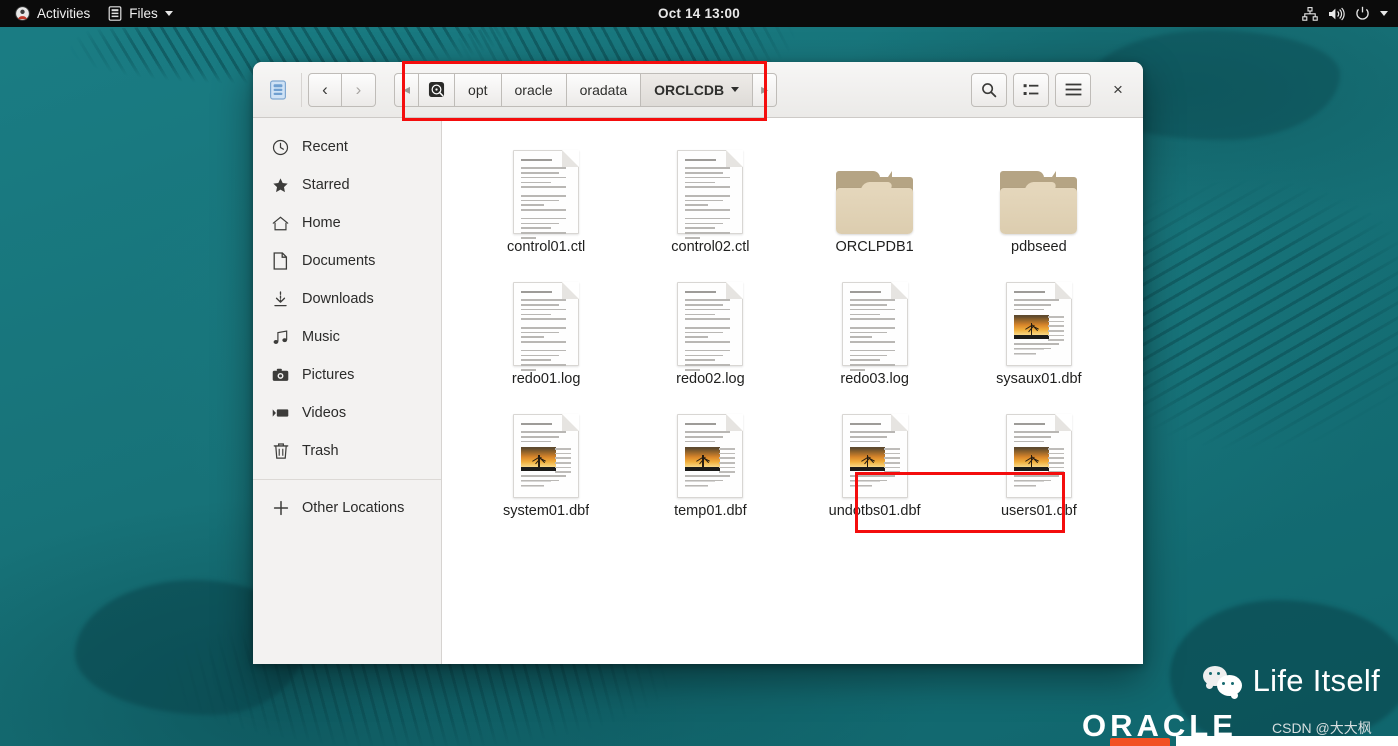  I want to click on sidebar-item-documents: Documents, so click(347, 261).